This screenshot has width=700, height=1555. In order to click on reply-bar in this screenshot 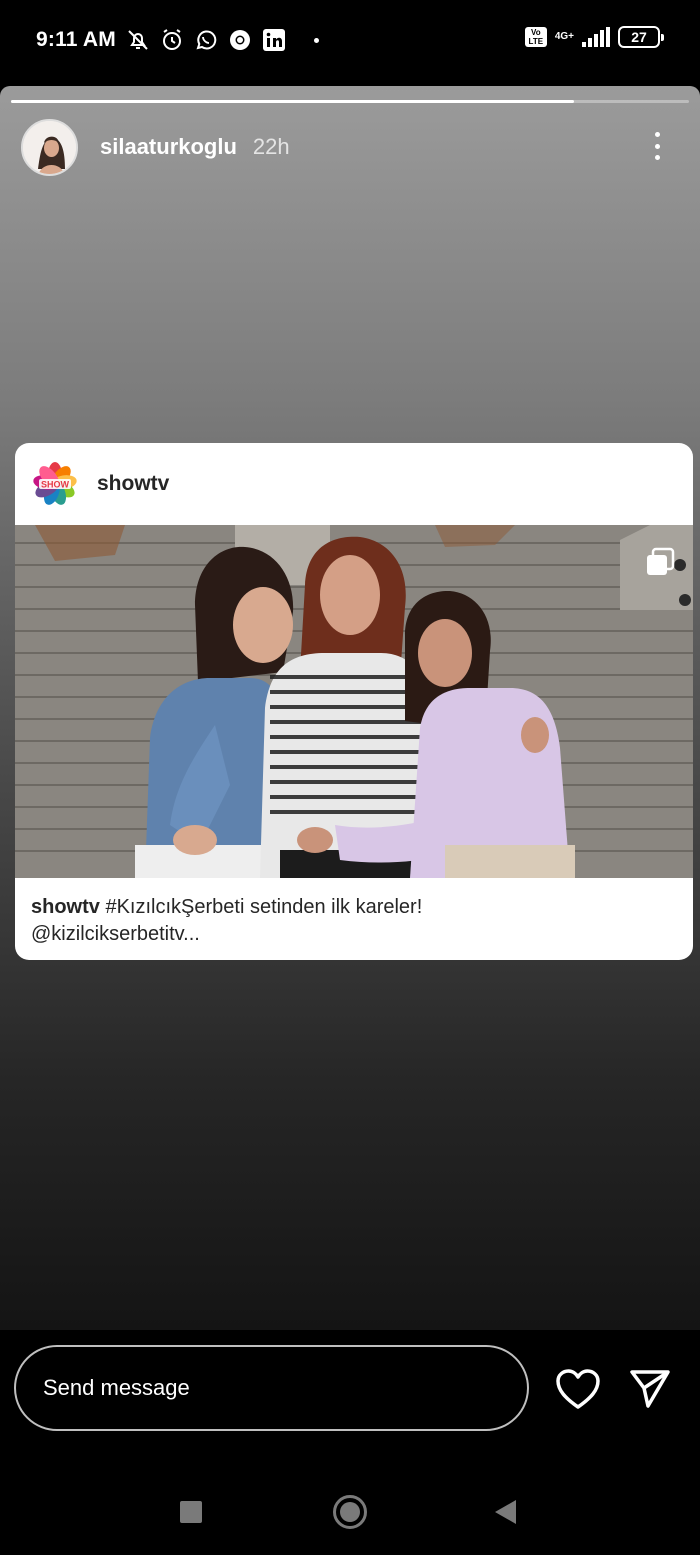, I will do `click(350, 1390)`.